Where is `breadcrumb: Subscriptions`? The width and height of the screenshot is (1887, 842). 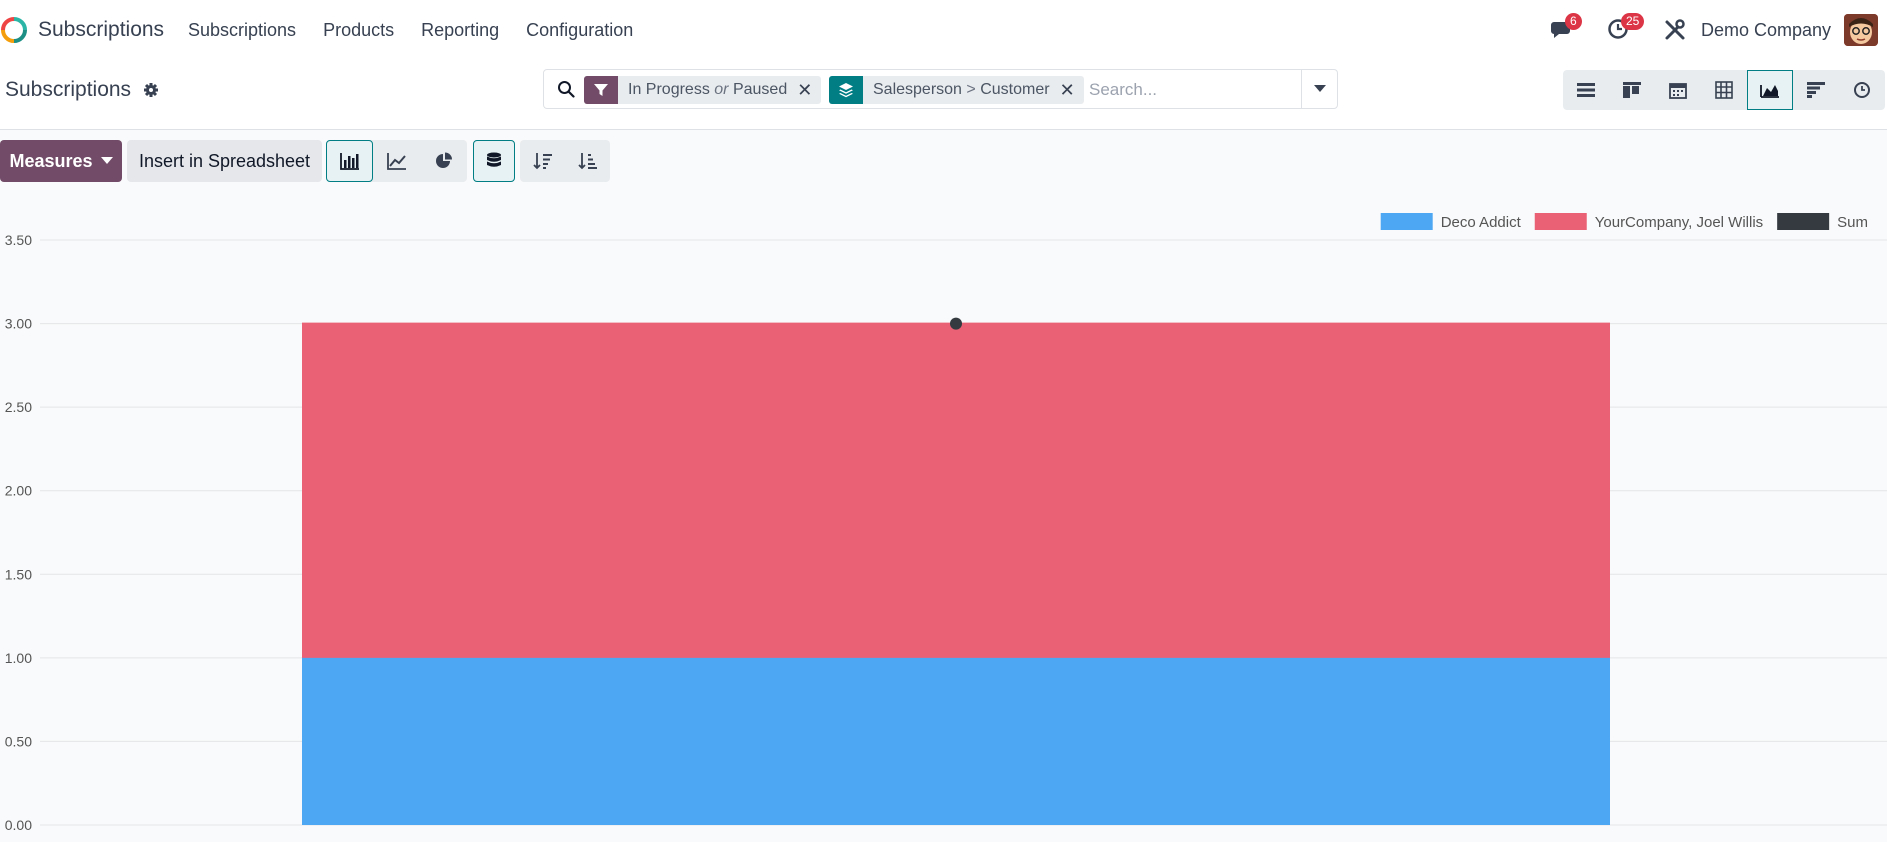
breadcrumb: Subscriptions is located at coordinates (82, 90).